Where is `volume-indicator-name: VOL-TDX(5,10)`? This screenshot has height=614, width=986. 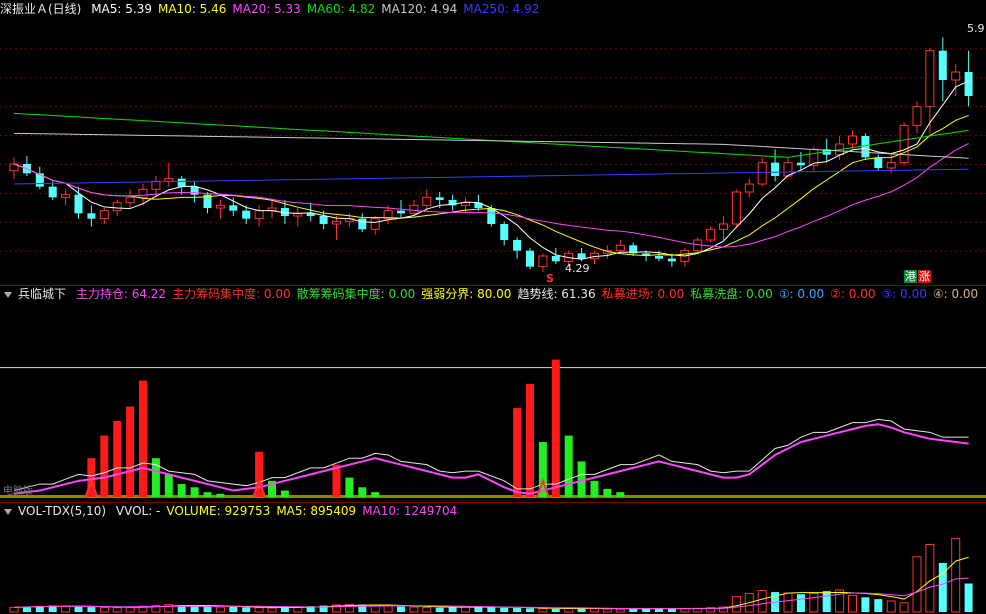
volume-indicator-name: VOL-TDX(5,10) is located at coordinates (62, 511).